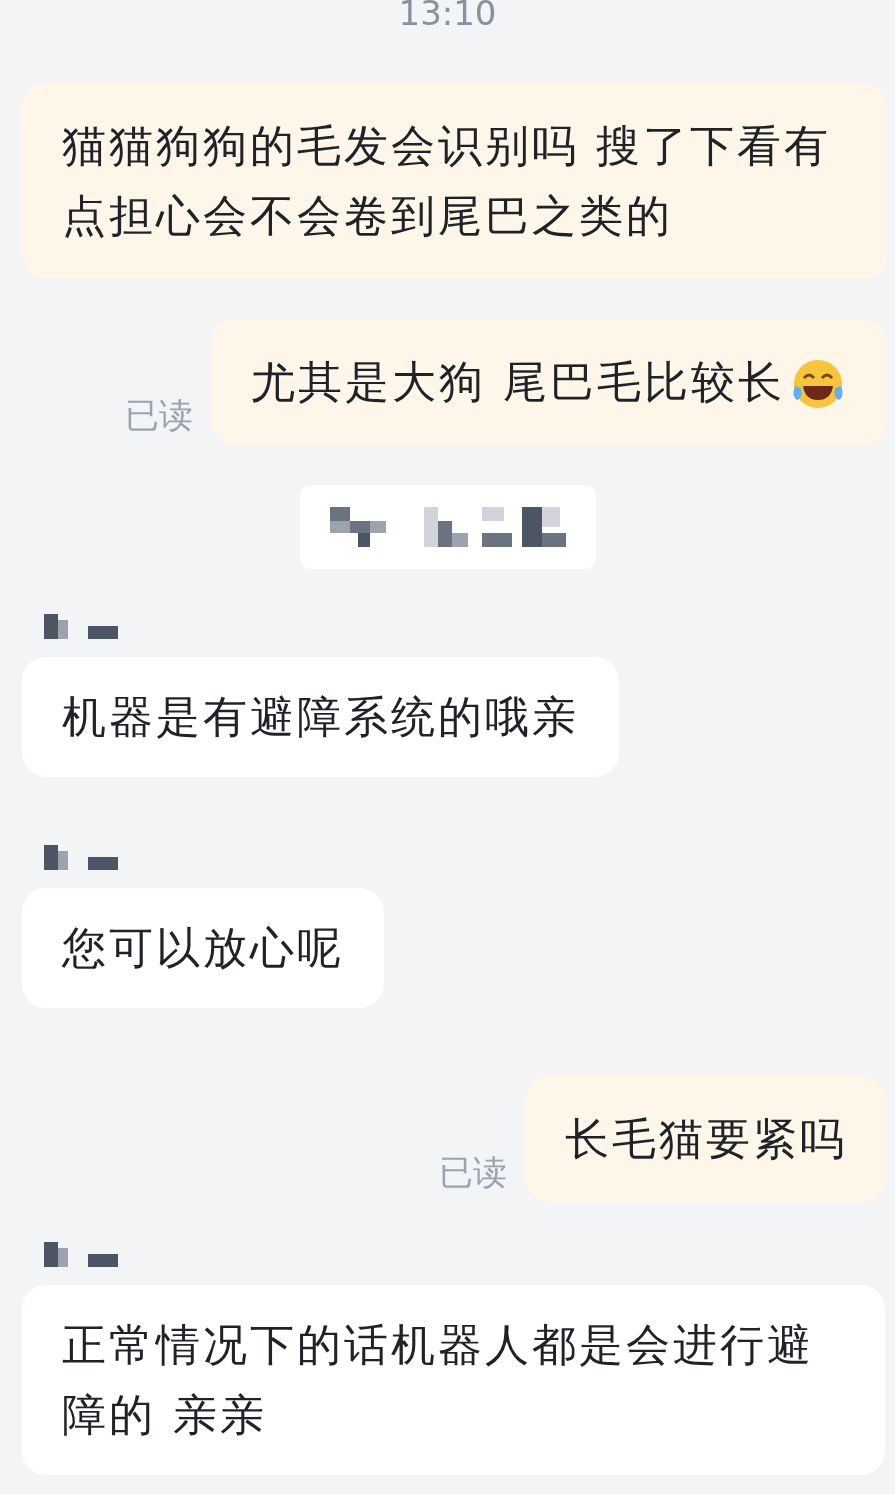 This screenshot has width=895, height=1494. Describe the element at coordinates (706, 1138) in the screenshot. I see `message-text: 长毛猫要紧吗` at that location.